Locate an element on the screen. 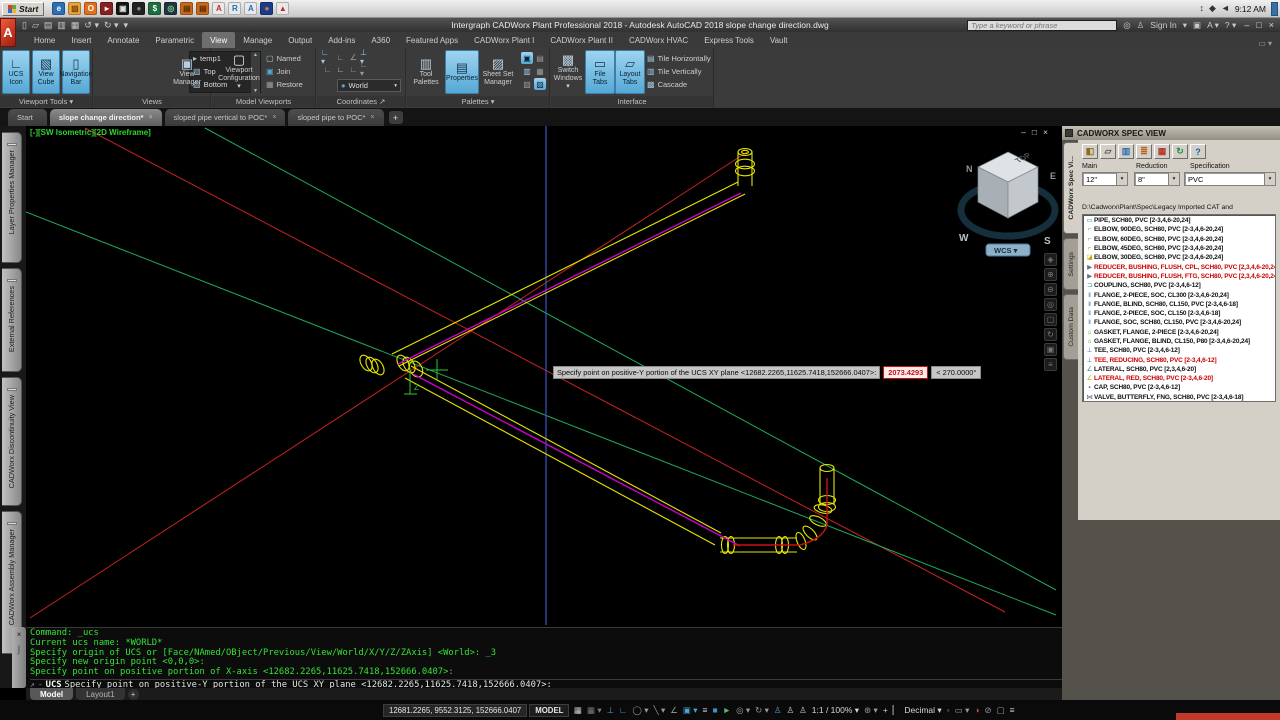  tab-insert: Insert is located at coordinates (81, 40).